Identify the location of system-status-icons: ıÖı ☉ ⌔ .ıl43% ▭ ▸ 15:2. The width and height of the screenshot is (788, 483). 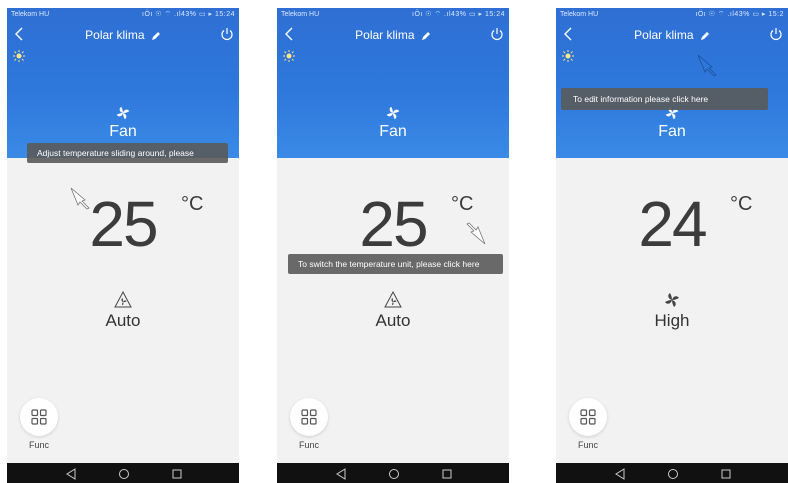
(739, 14).